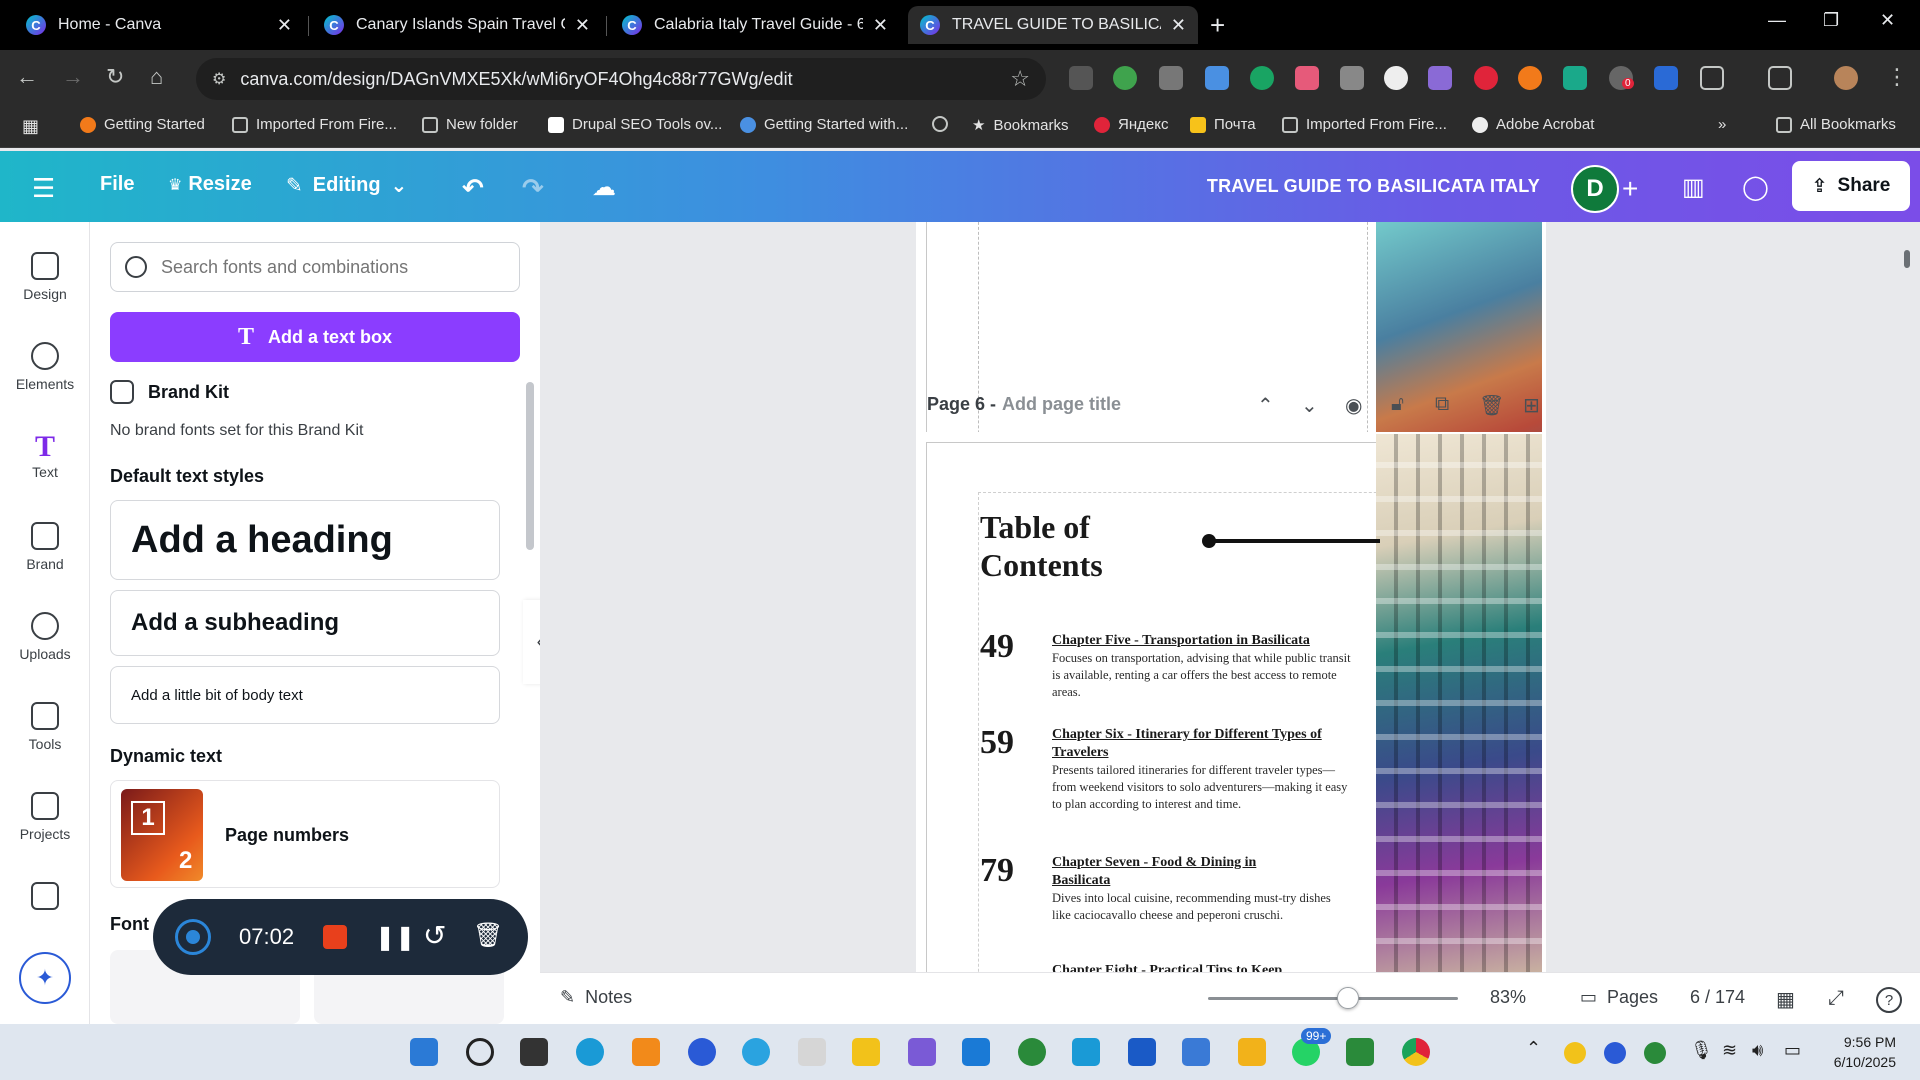 The image size is (1920, 1080). What do you see at coordinates (1373, 186) in the screenshot?
I see `document-title: TRAVEL GUIDE TO BASILICATA ITALY` at bounding box center [1373, 186].